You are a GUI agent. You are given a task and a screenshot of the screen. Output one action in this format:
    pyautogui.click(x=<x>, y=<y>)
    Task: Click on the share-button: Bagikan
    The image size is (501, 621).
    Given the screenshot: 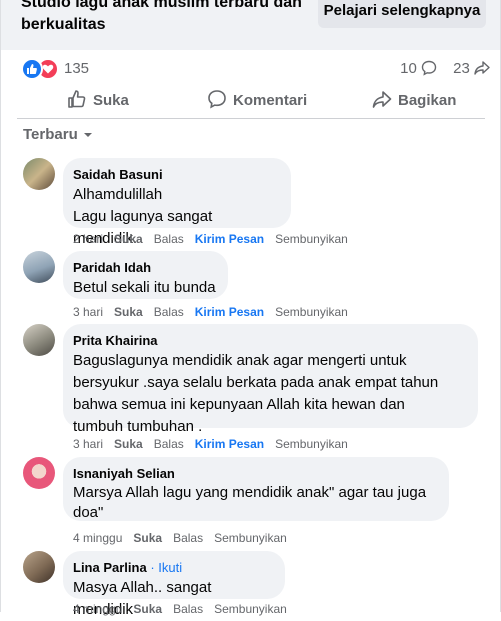 What is the action you would take?
    pyautogui.click(x=414, y=101)
    